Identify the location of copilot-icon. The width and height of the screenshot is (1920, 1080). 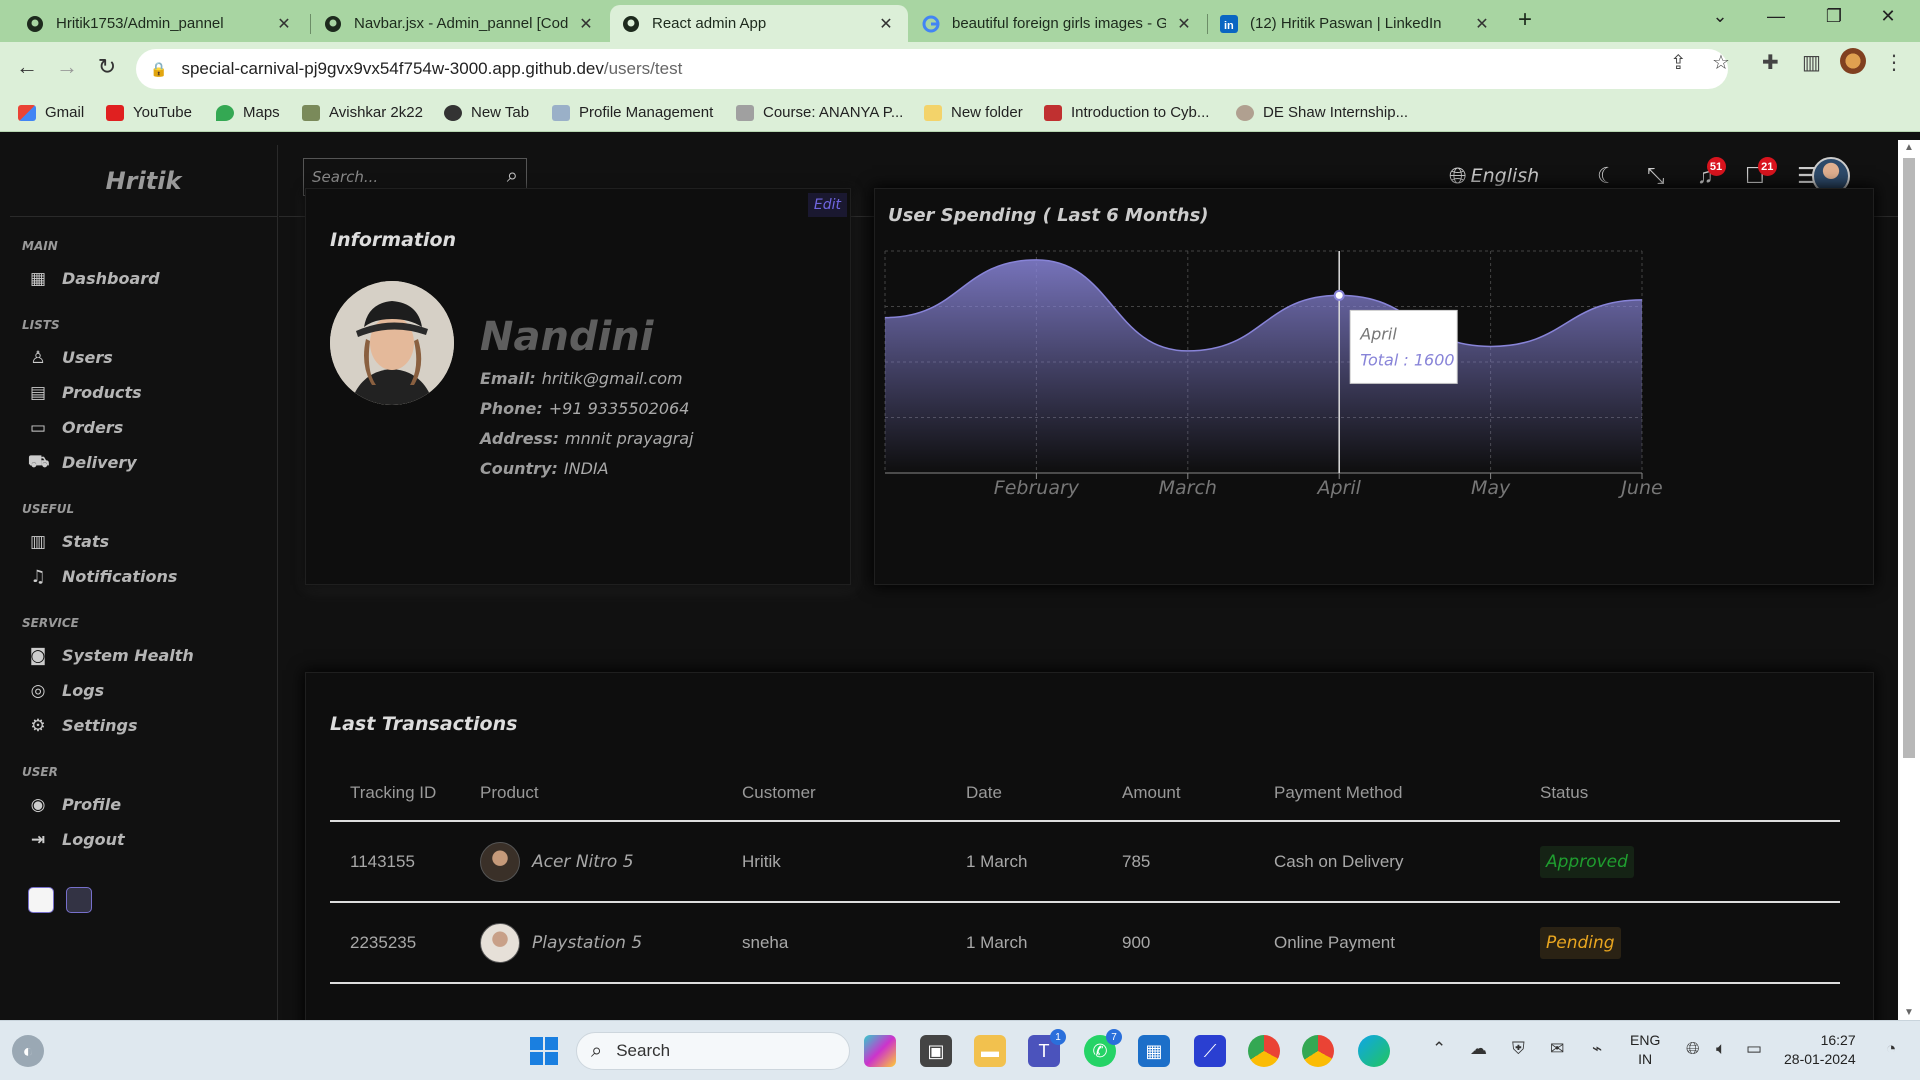
(880, 1051).